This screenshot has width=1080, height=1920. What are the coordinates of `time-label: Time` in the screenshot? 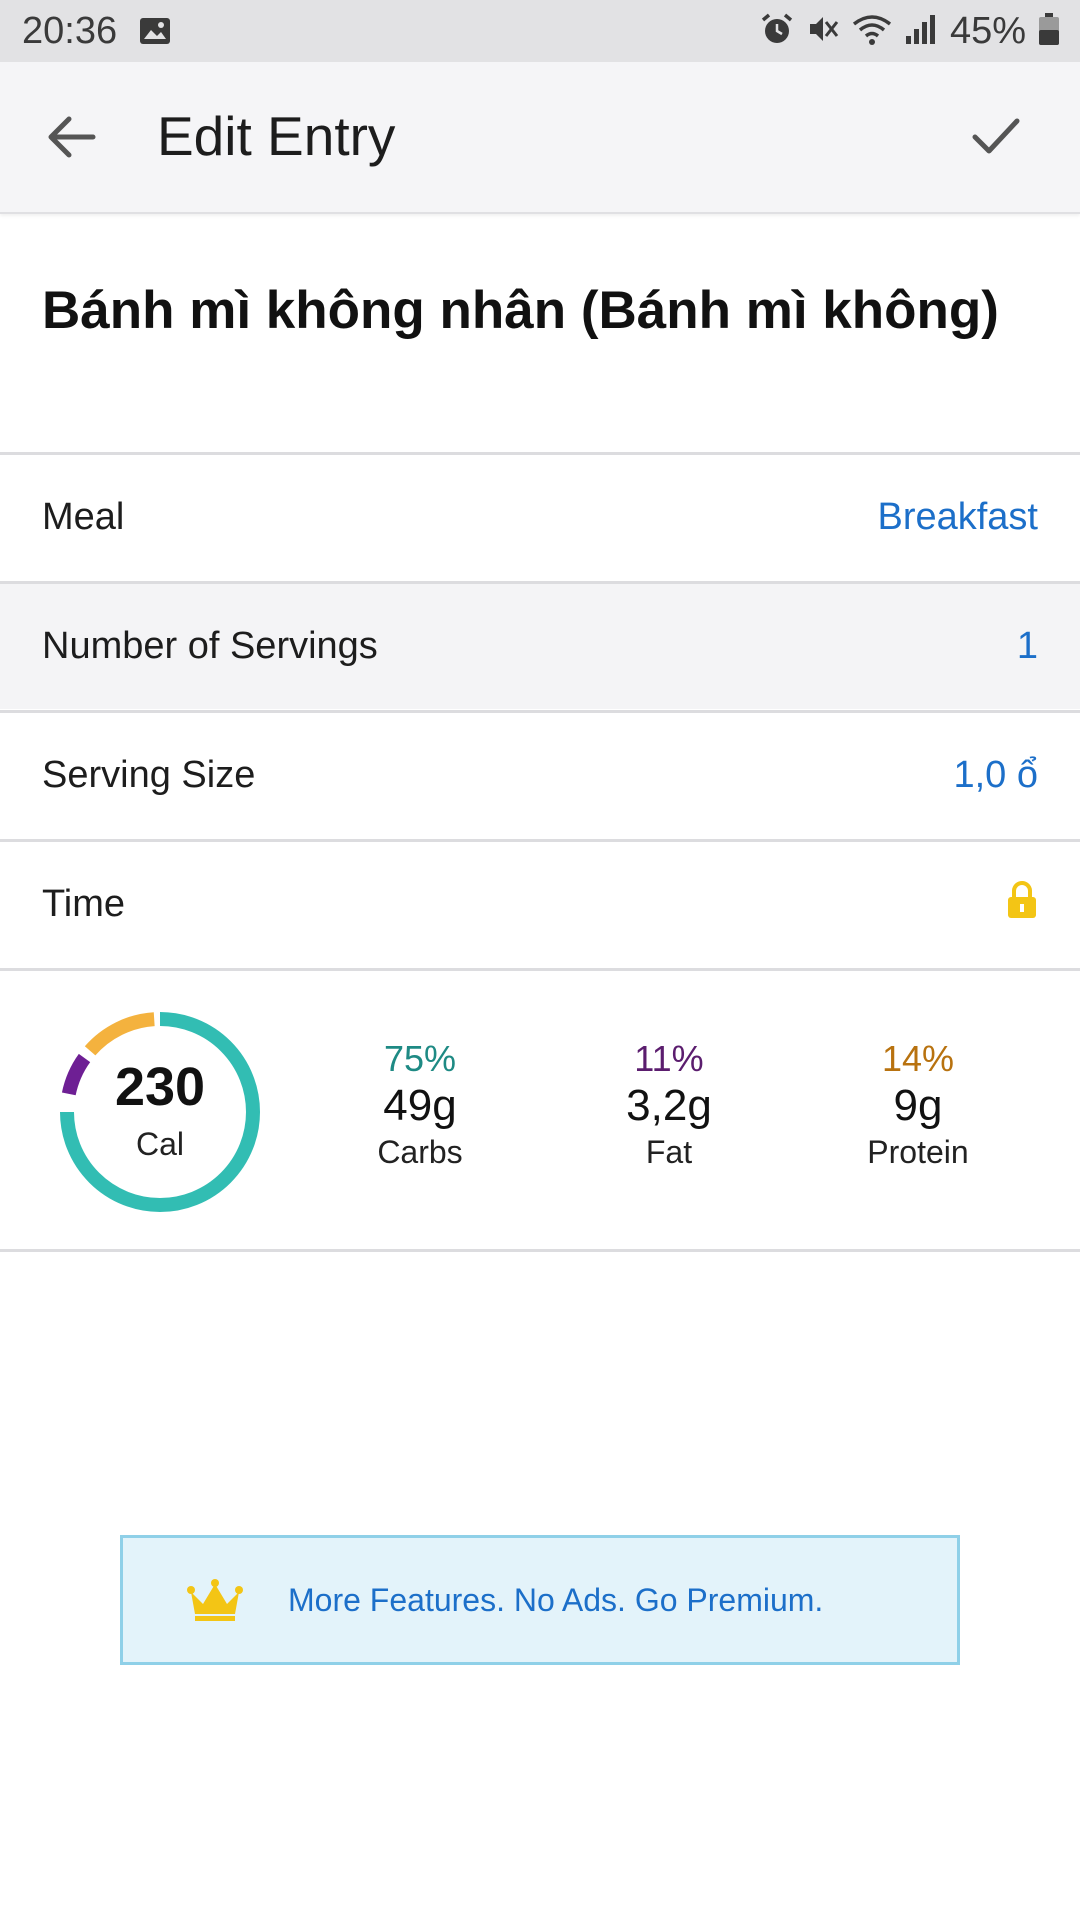 It's located at (84, 904).